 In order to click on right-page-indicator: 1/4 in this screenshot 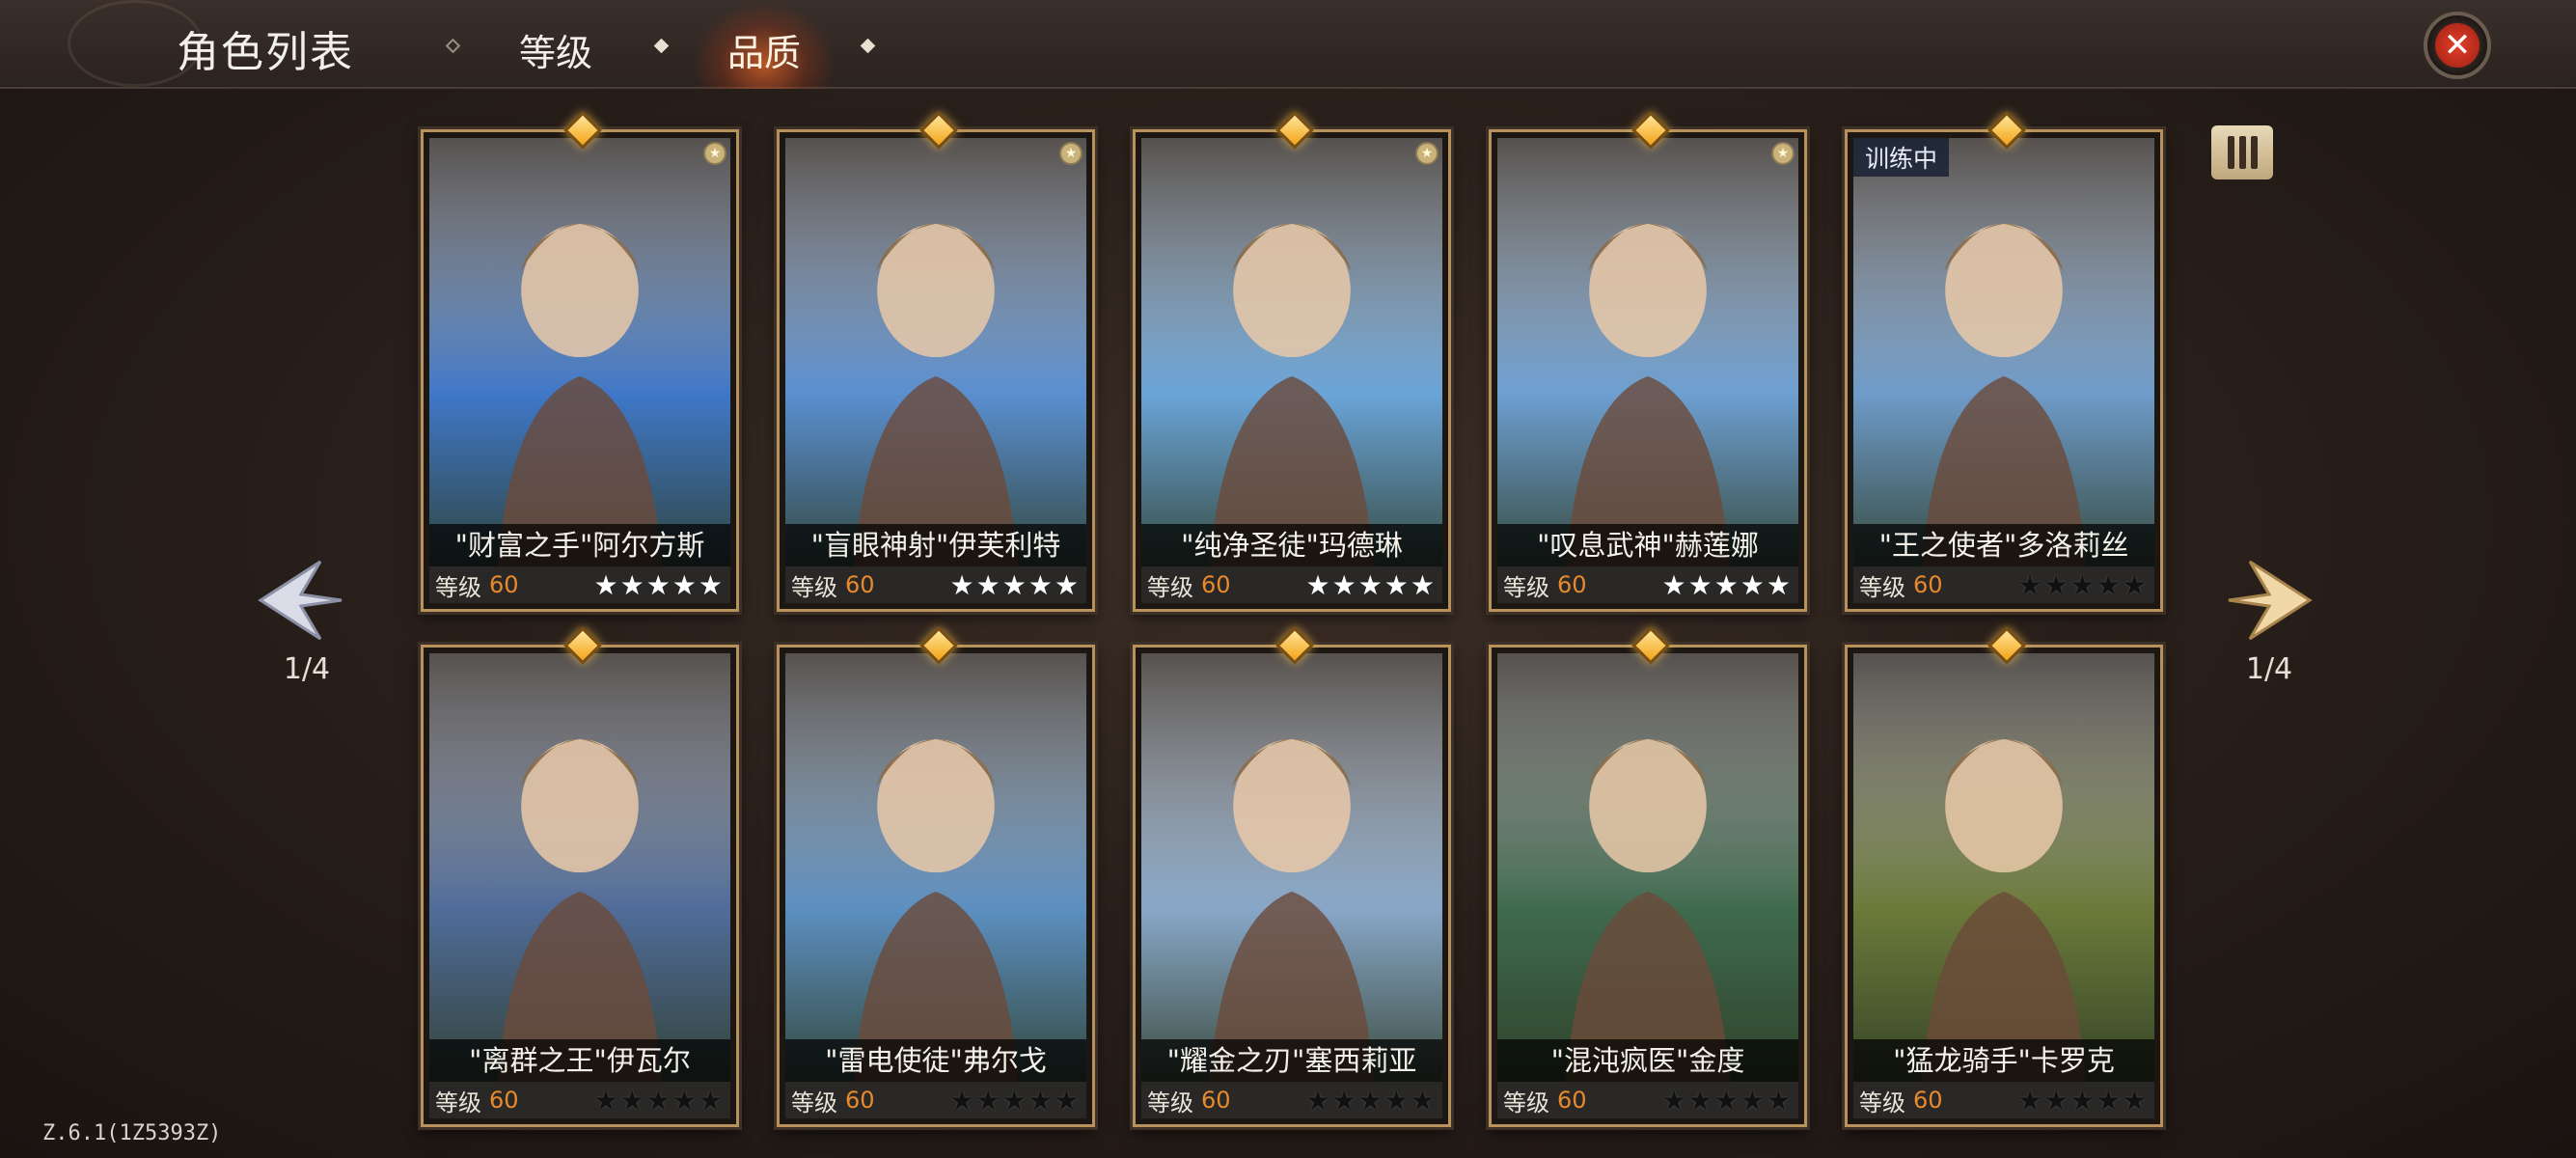, I will do `click(2269, 669)`.